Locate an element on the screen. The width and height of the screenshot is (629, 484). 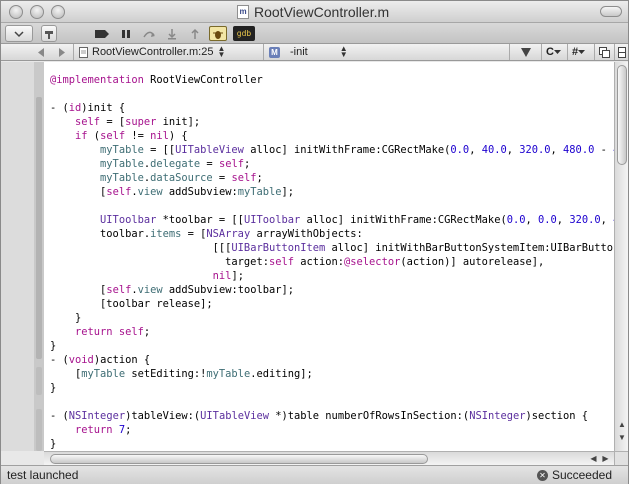
file-history-popup: RootViewController.m:25 ▲ ▼ is located at coordinates (152, 52).